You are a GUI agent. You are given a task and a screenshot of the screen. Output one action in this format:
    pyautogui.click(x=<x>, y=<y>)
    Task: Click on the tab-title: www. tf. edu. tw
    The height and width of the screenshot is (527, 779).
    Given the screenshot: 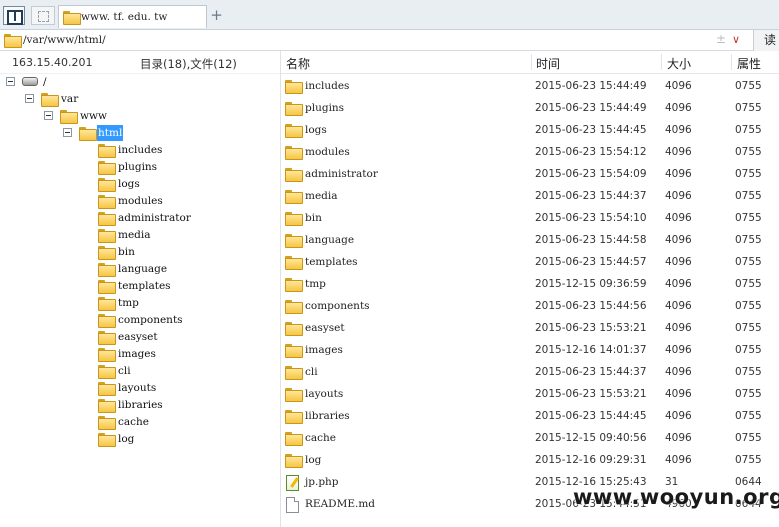 What is the action you would take?
    pyautogui.click(x=124, y=17)
    